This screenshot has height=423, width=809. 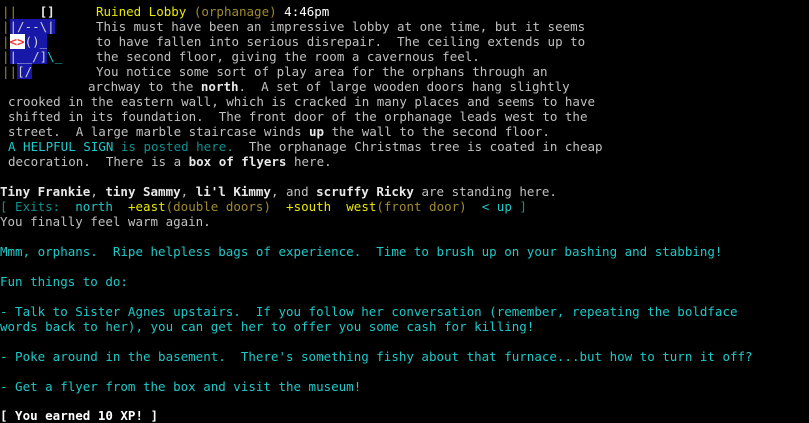 I want to click on exit-east: east, so click(x=151, y=206).